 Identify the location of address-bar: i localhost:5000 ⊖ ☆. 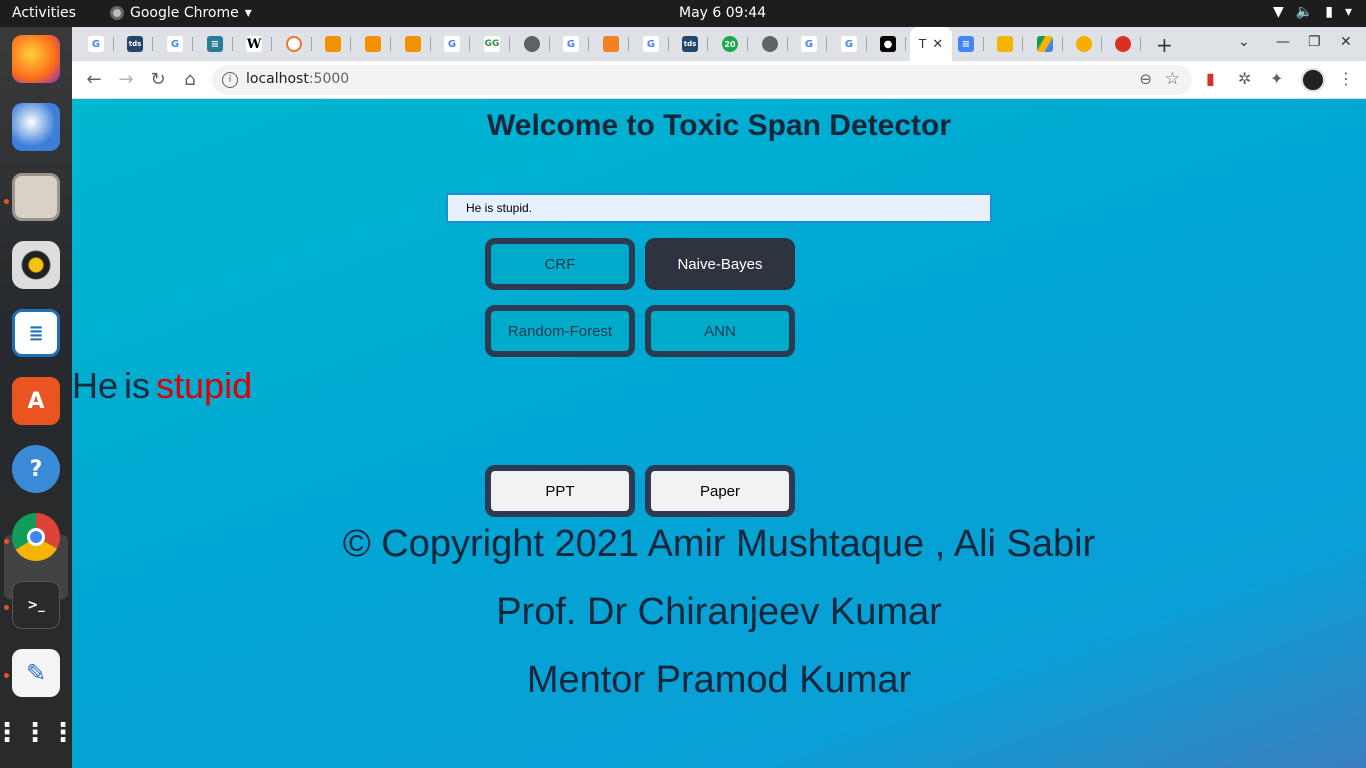
(702, 80).